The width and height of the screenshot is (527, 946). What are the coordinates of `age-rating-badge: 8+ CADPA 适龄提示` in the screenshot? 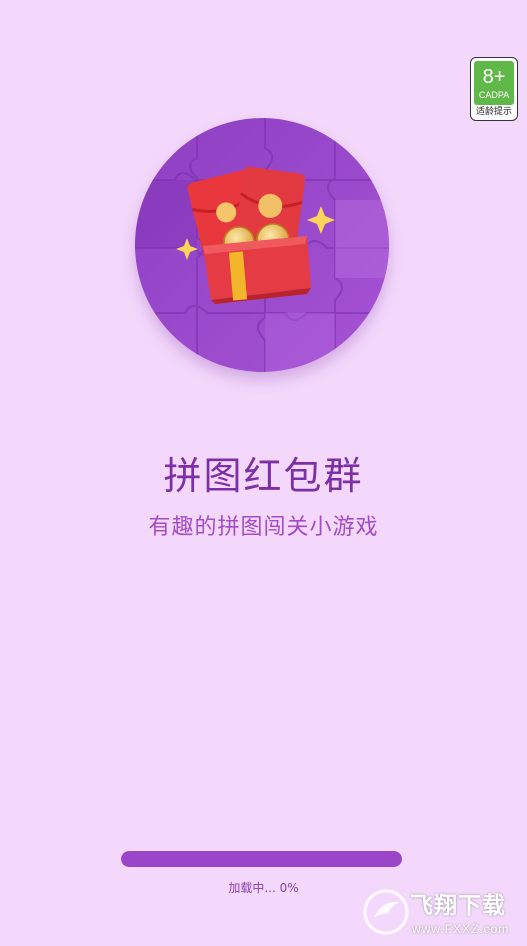 It's located at (494, 89).